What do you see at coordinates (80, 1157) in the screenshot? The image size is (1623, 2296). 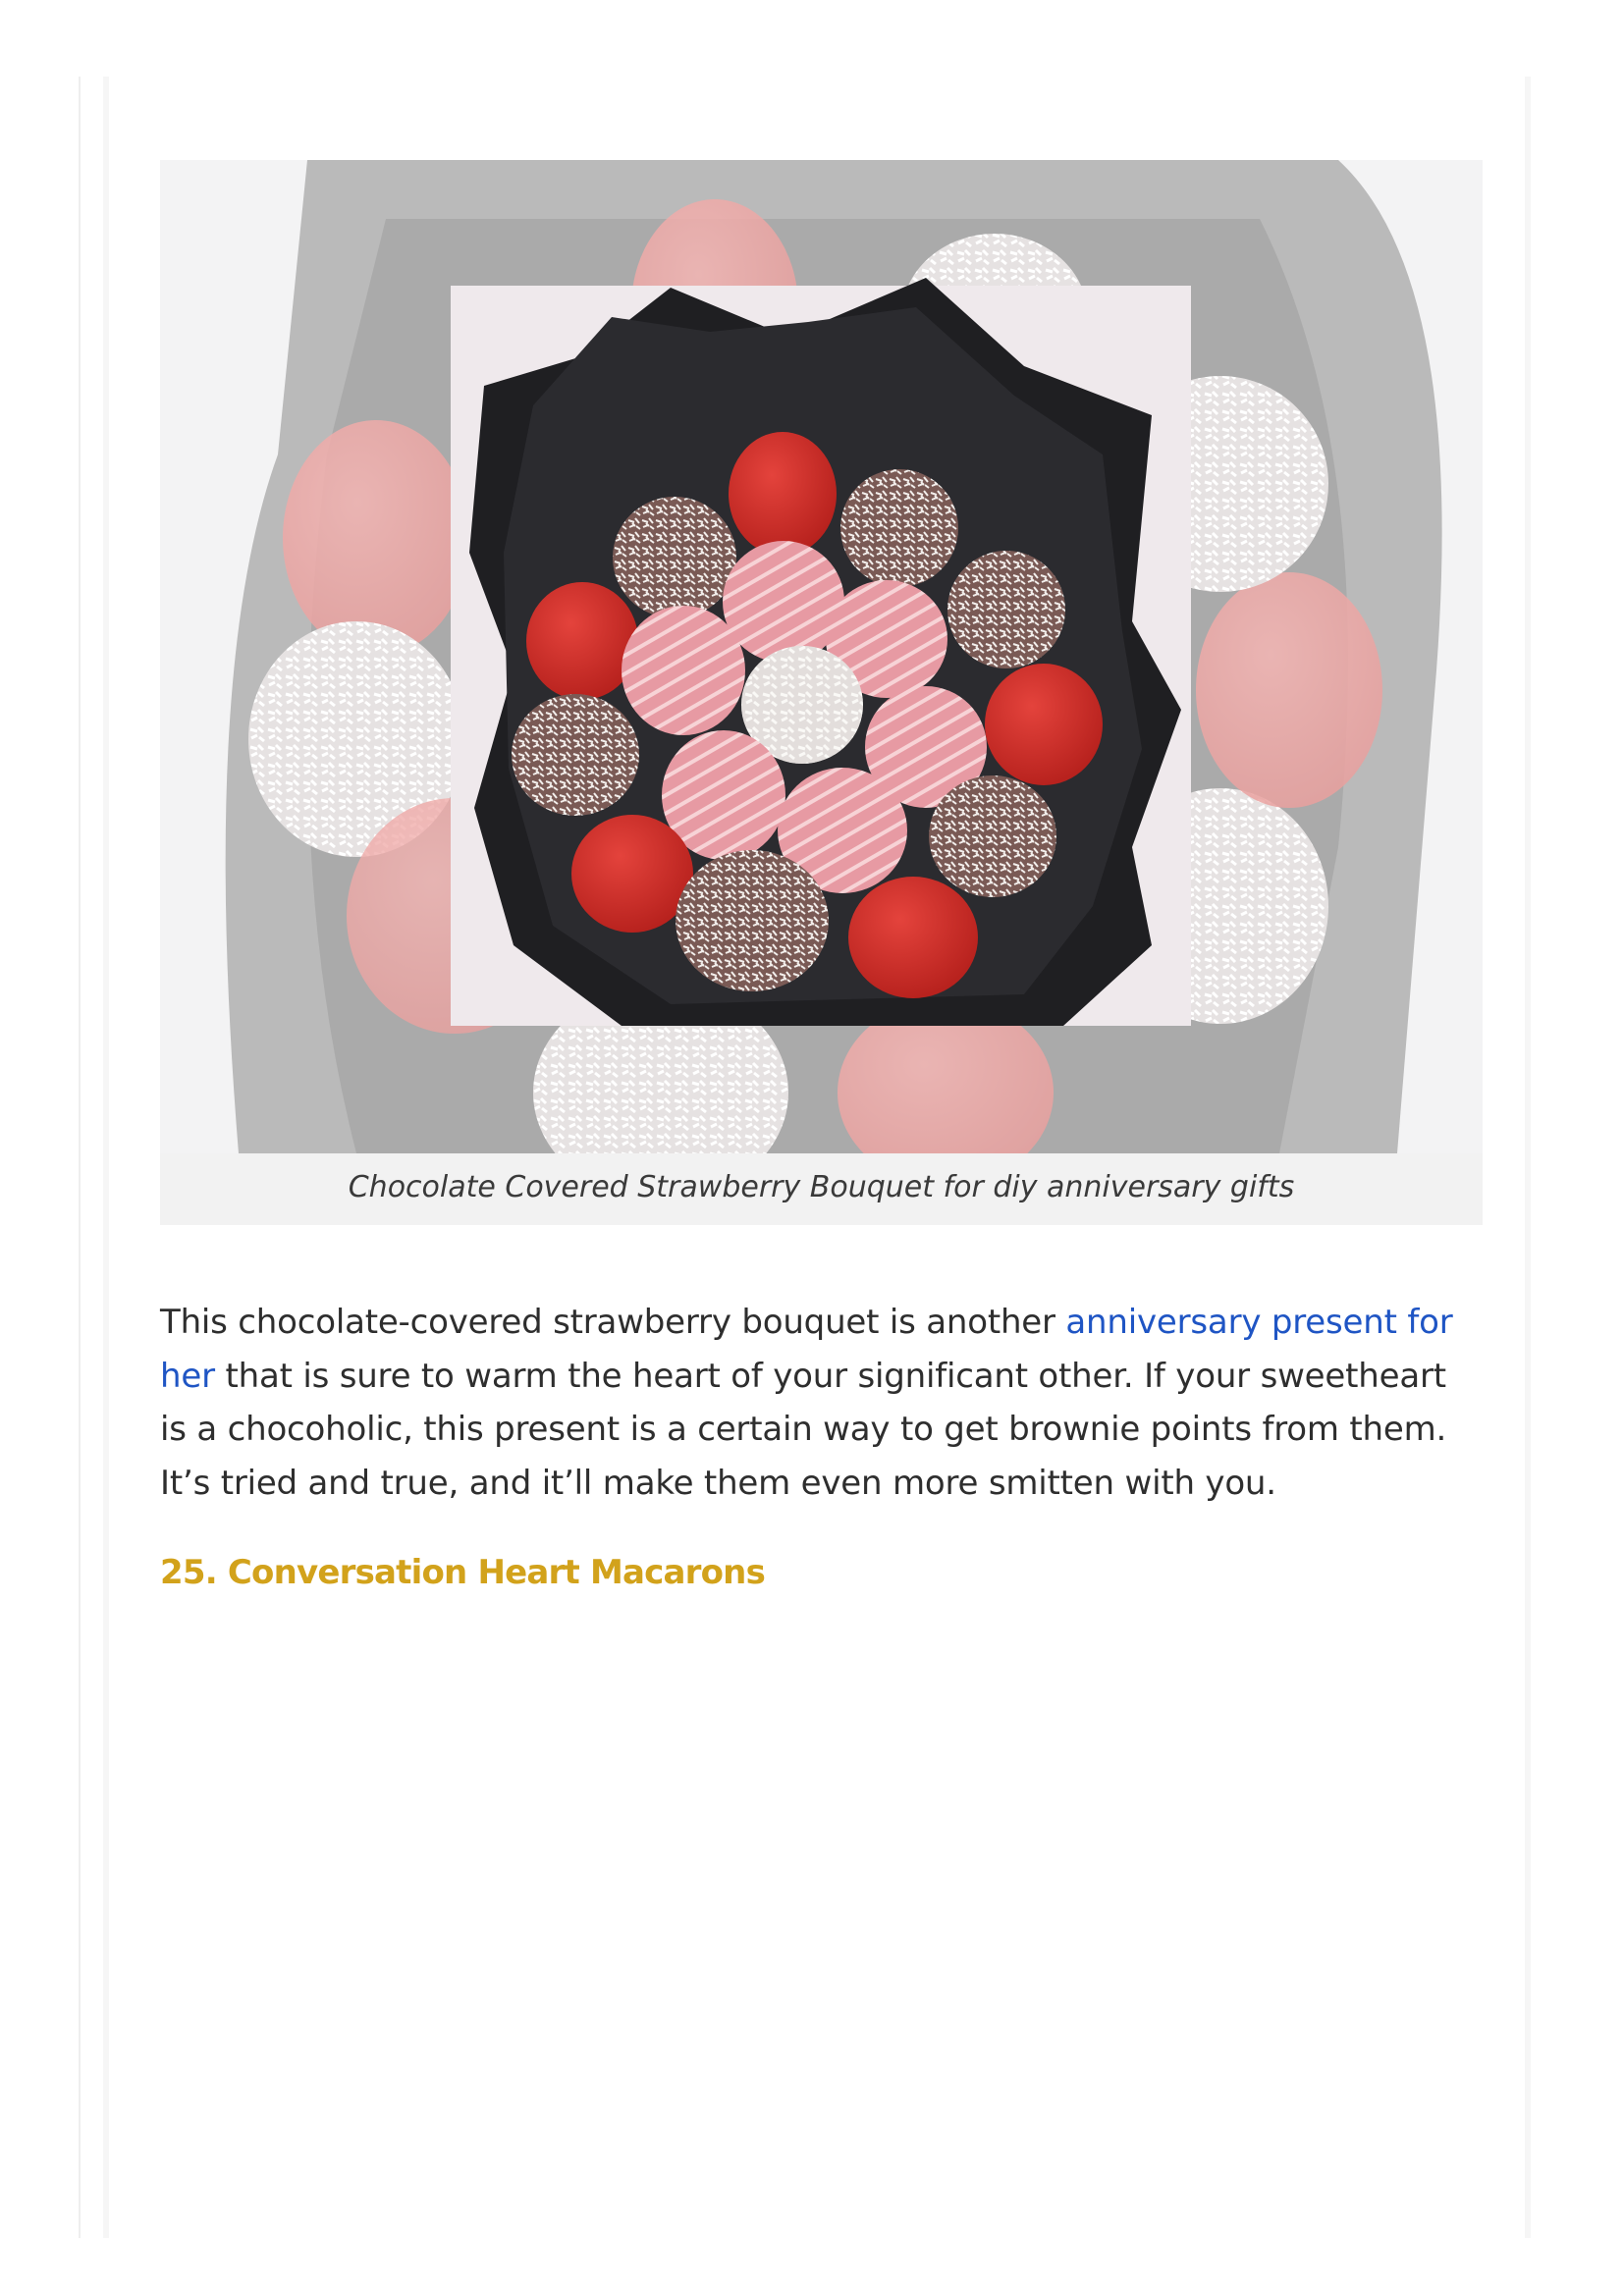 I see `page-frame-left` at bounding box center [80, 1157].